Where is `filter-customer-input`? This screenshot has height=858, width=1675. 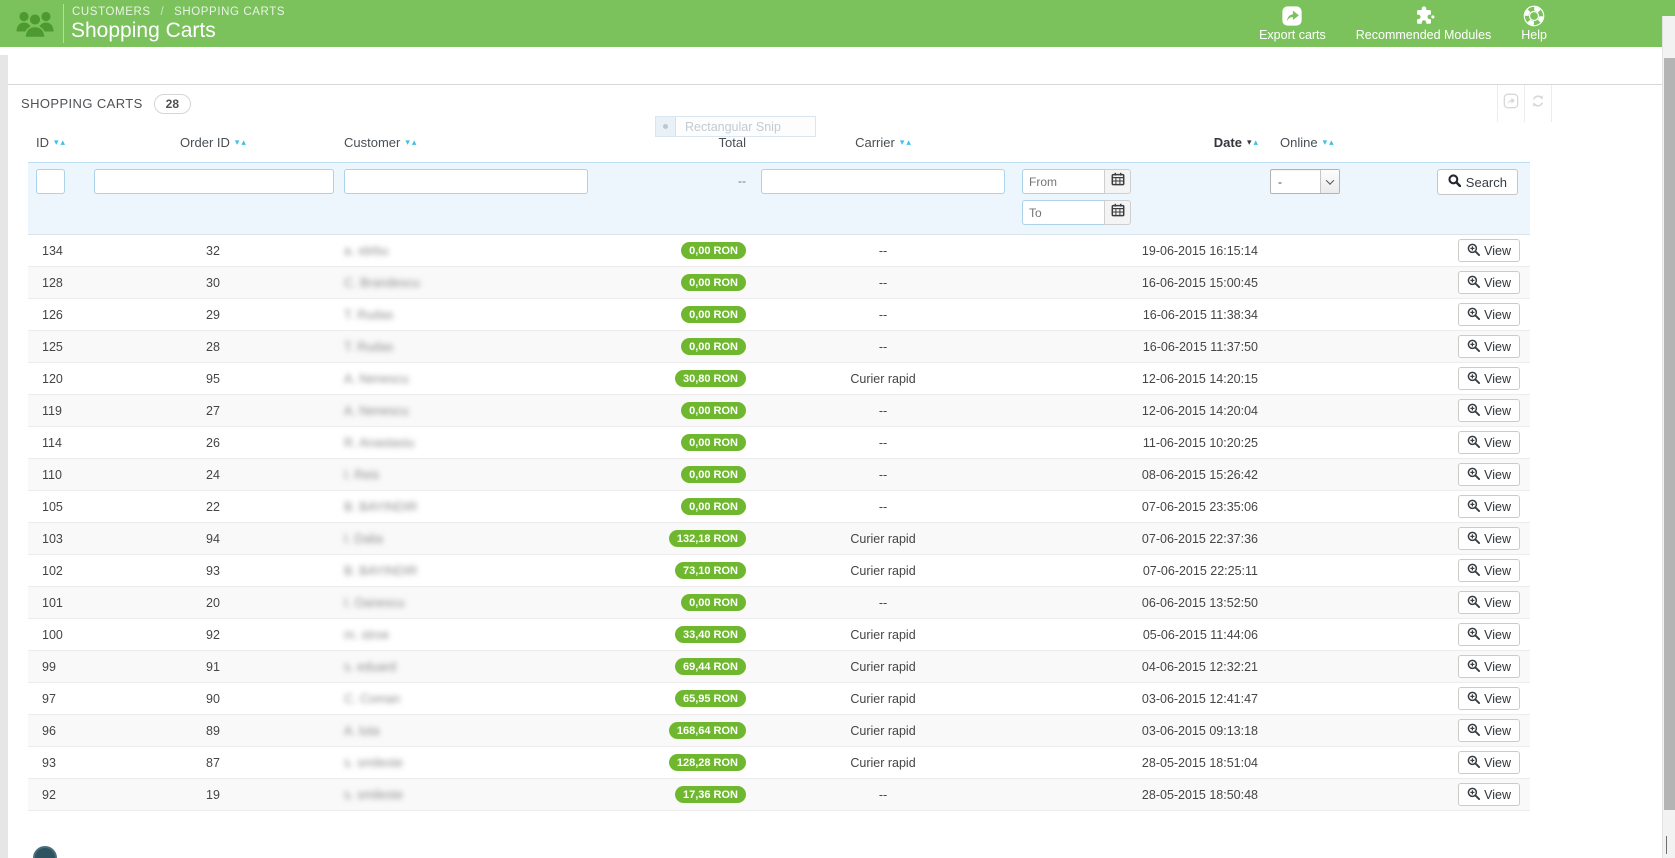 filter-customer-input is located at coordinates (466, 181).